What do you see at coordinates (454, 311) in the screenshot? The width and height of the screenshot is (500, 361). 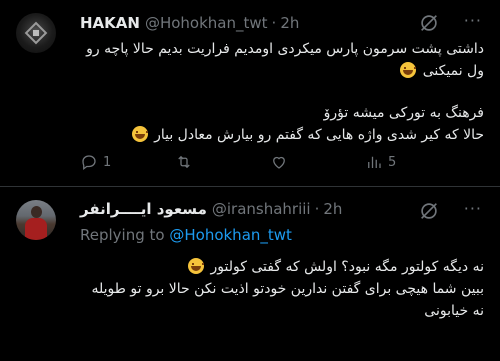 I see `tweet-line: نه خیابونی` at bounding box center [454, 311].